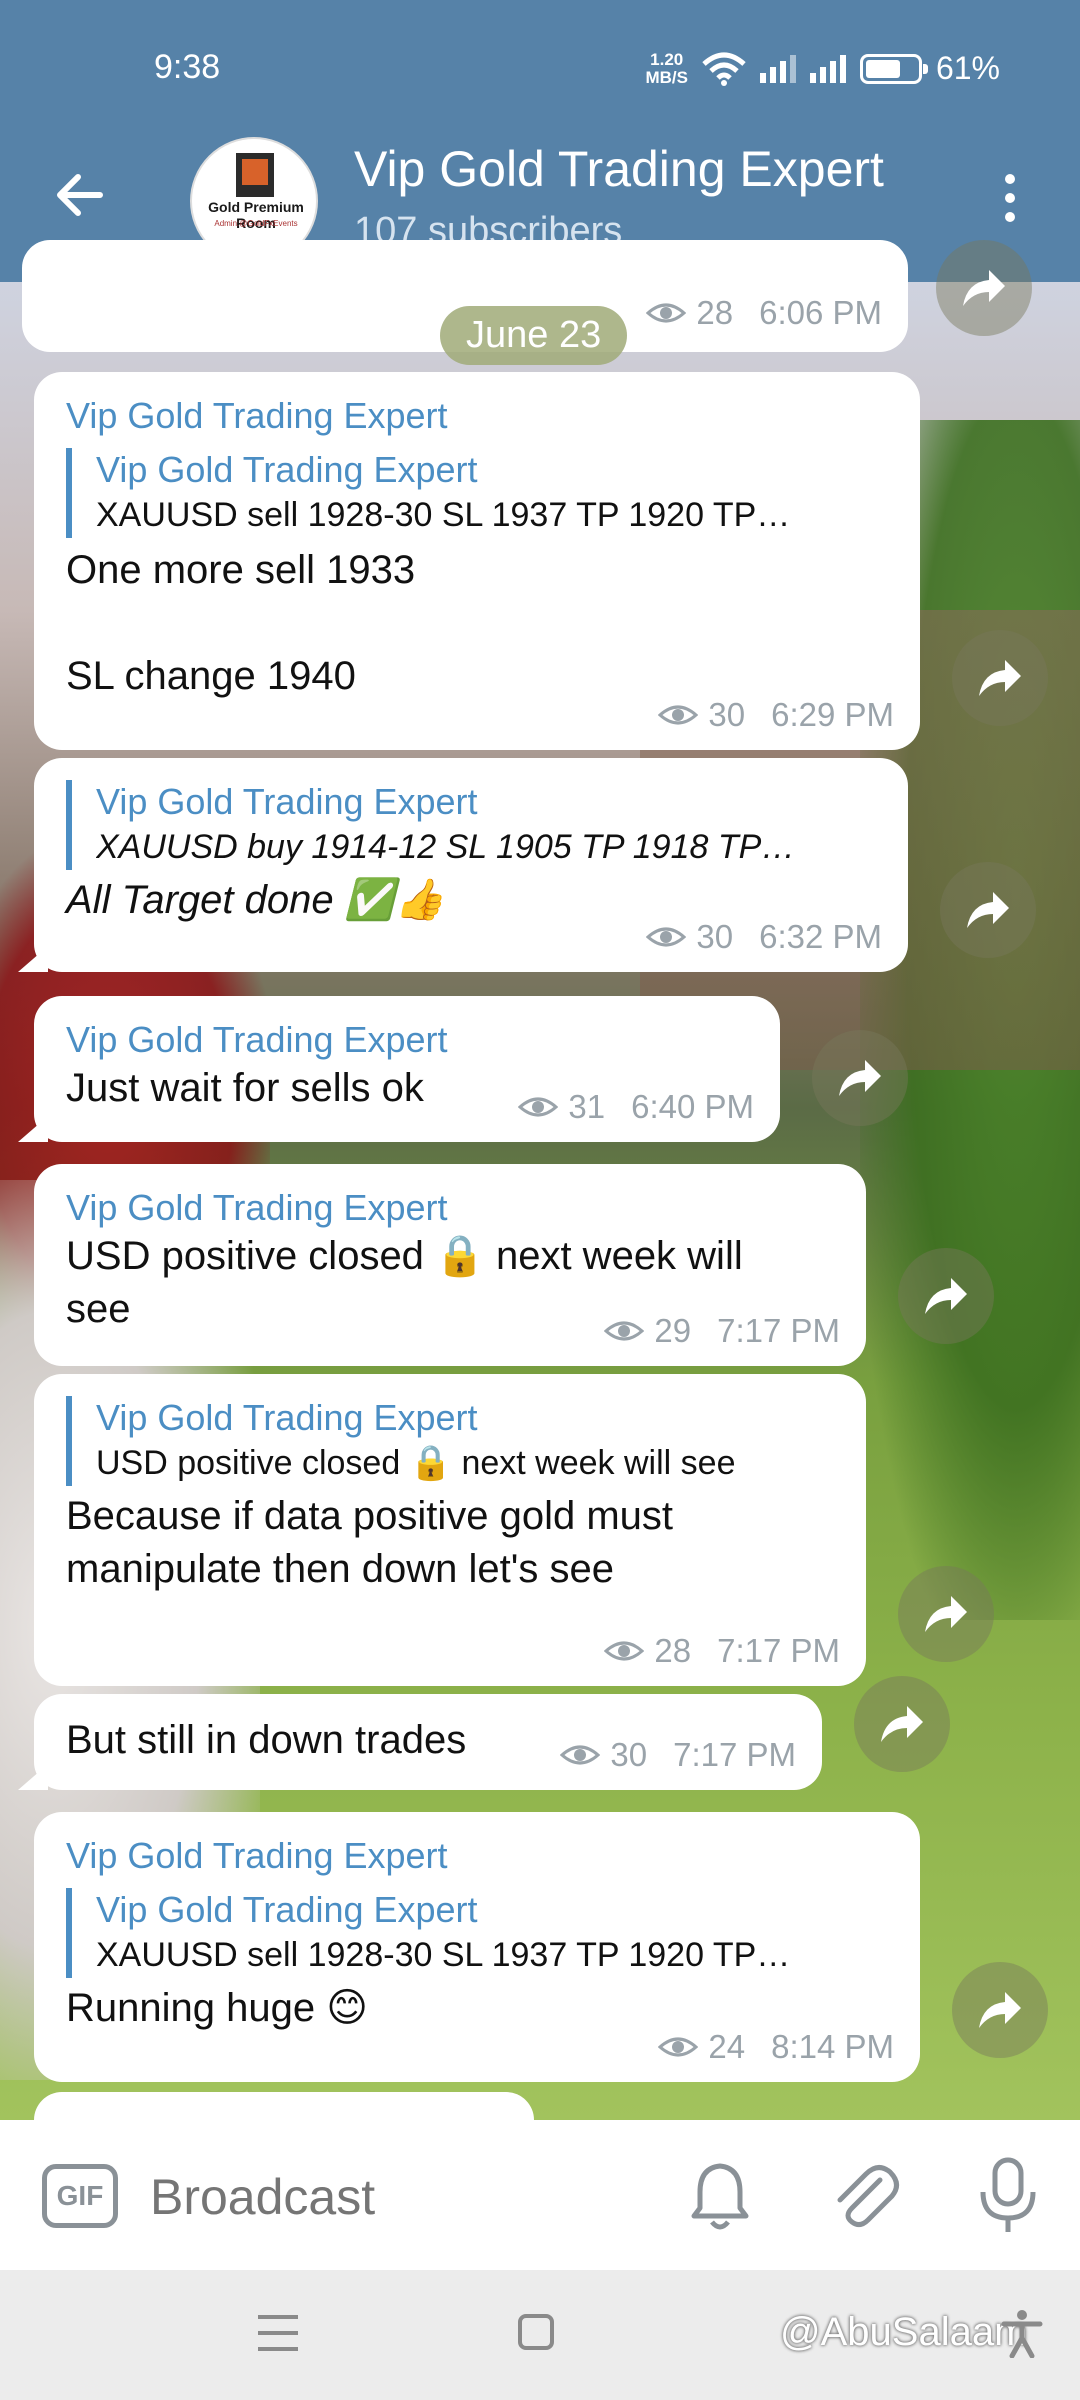 The width and height of the screenshot is (1080, 2400). I want to click on wifi-icon, so click(724, 69).